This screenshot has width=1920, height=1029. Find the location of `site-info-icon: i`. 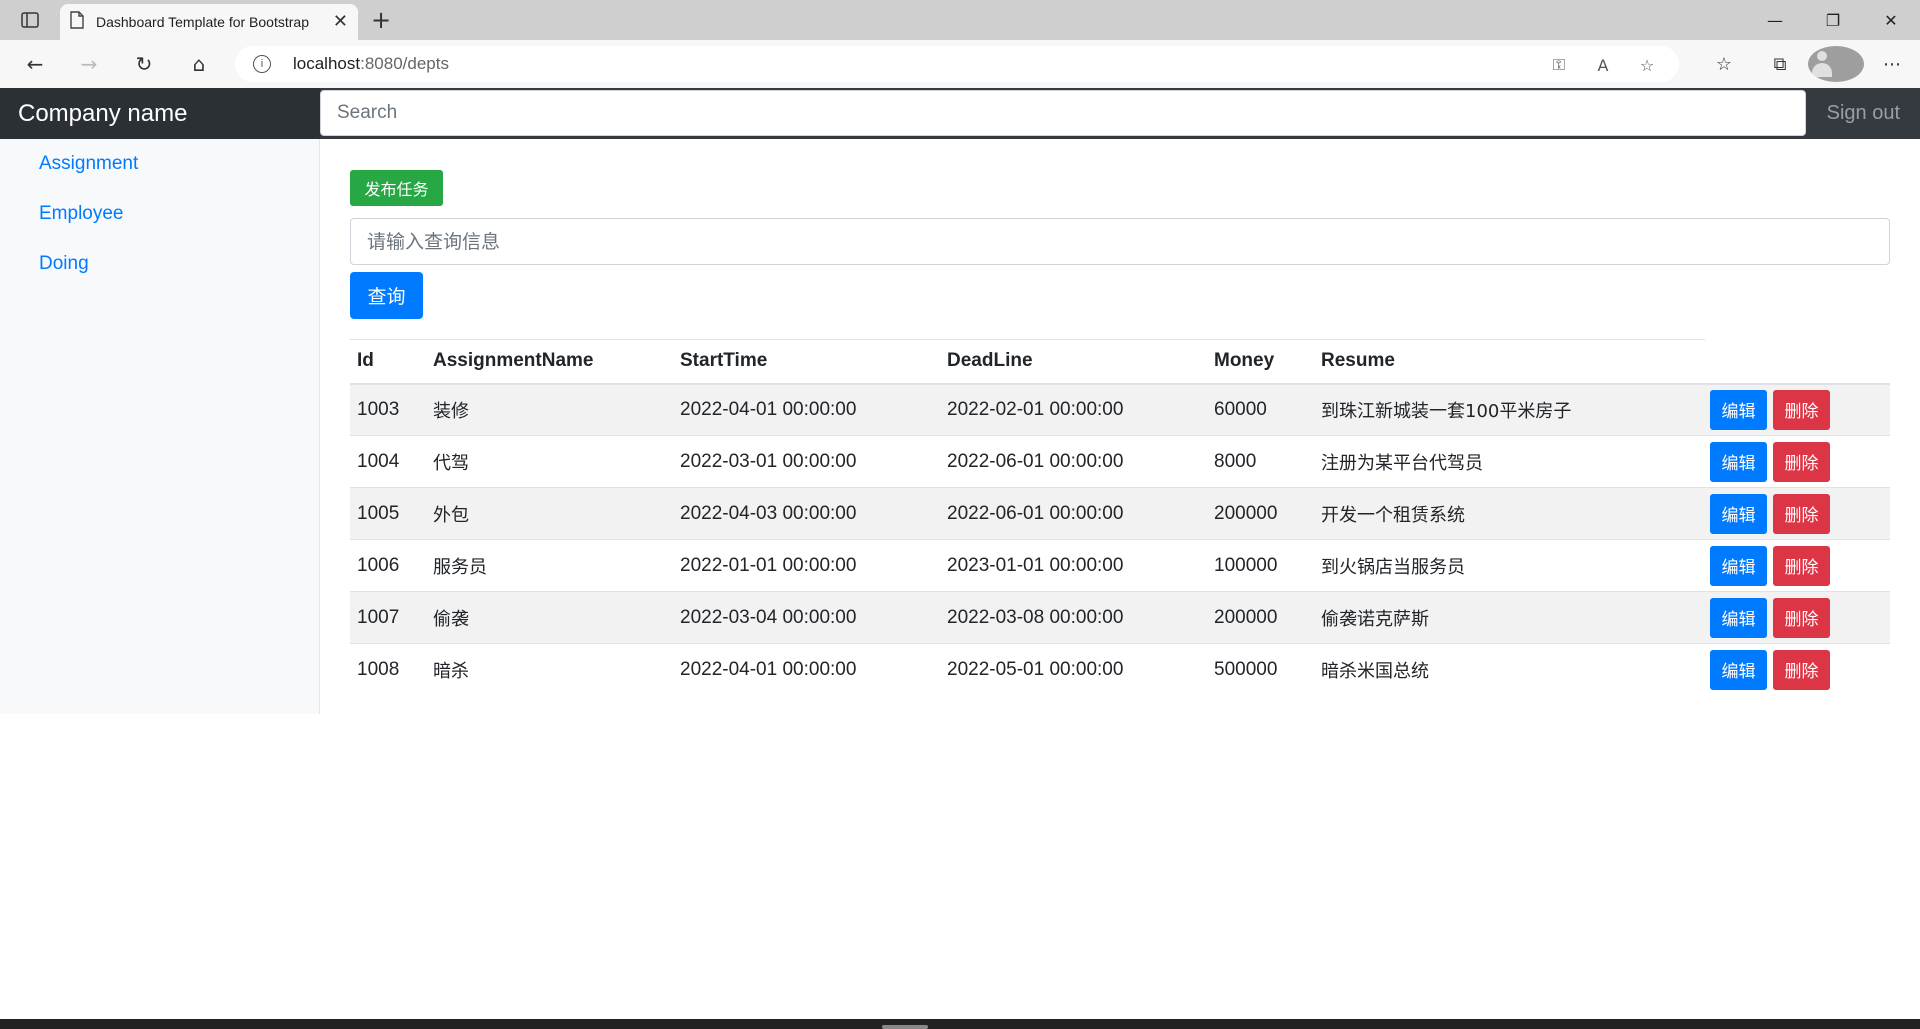

site-info-icon: i is located at coordinates (262, 64).